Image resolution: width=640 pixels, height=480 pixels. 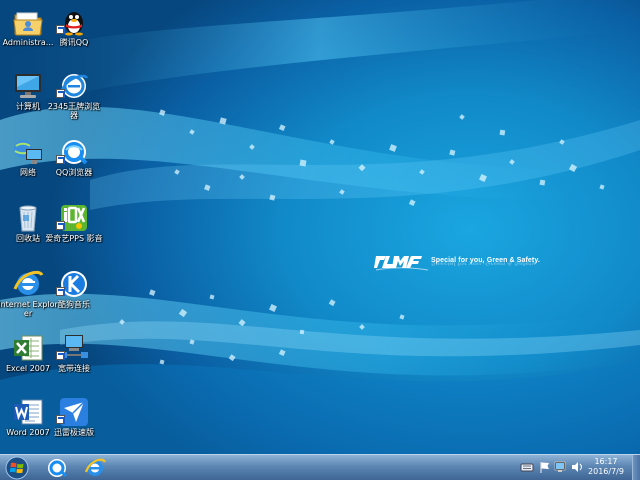 I want to click on taskbar-pin-internet-explorer, so click(x=95, y=468).